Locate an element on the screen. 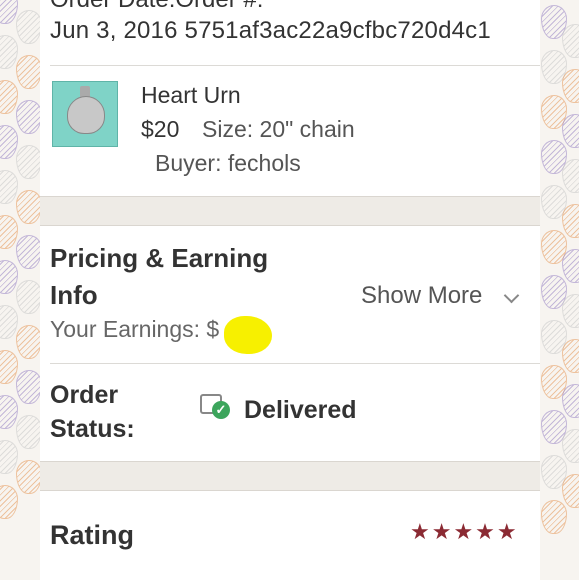 This screenshot has height=580, width=579. heart-urn-pendant-image is located at coordinates (86, 115).